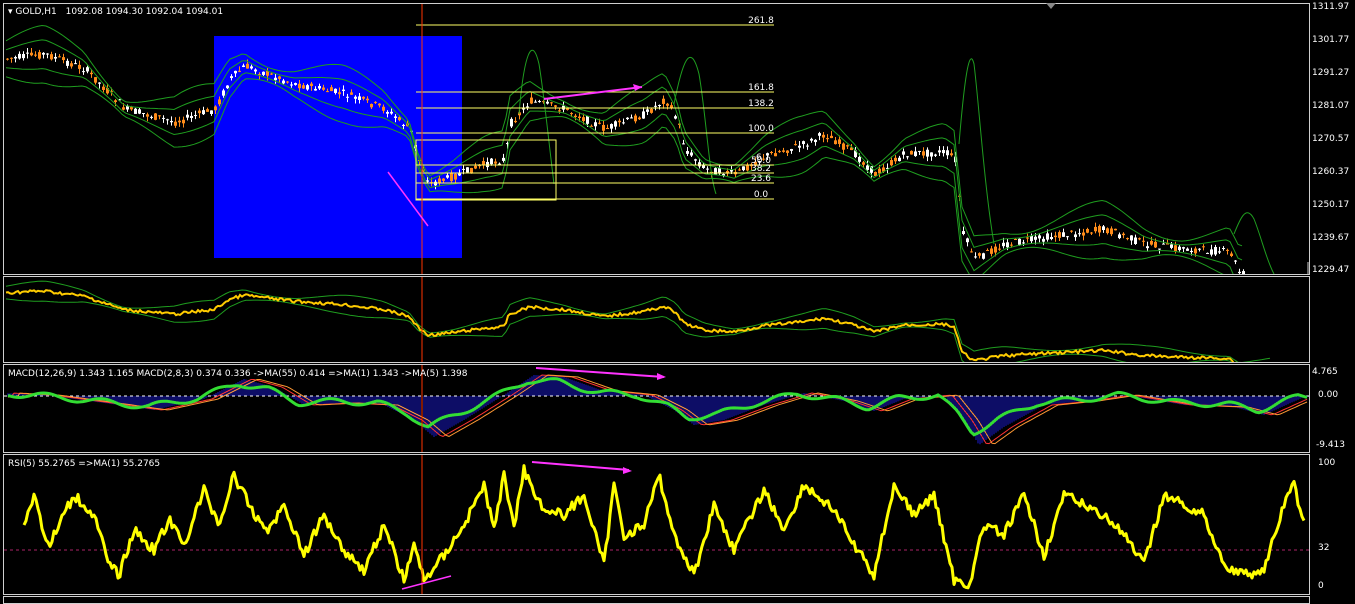 The width and height of the screenshot is (1355, 604). I want to click on fibonacci-level-label: 38.2, so click(761, 169).